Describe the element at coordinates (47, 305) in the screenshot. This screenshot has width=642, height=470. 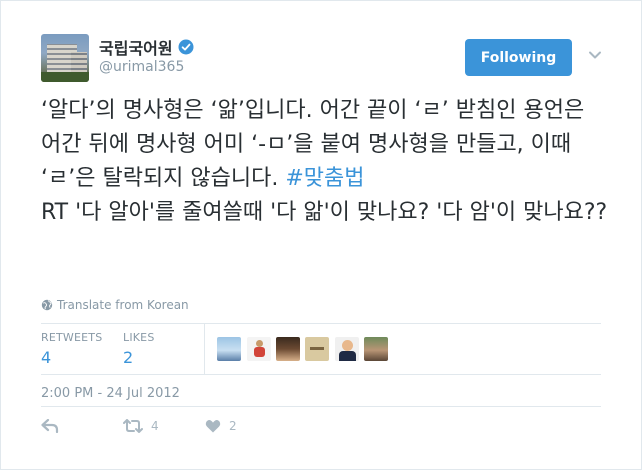
I see `globe-icon` at that location.